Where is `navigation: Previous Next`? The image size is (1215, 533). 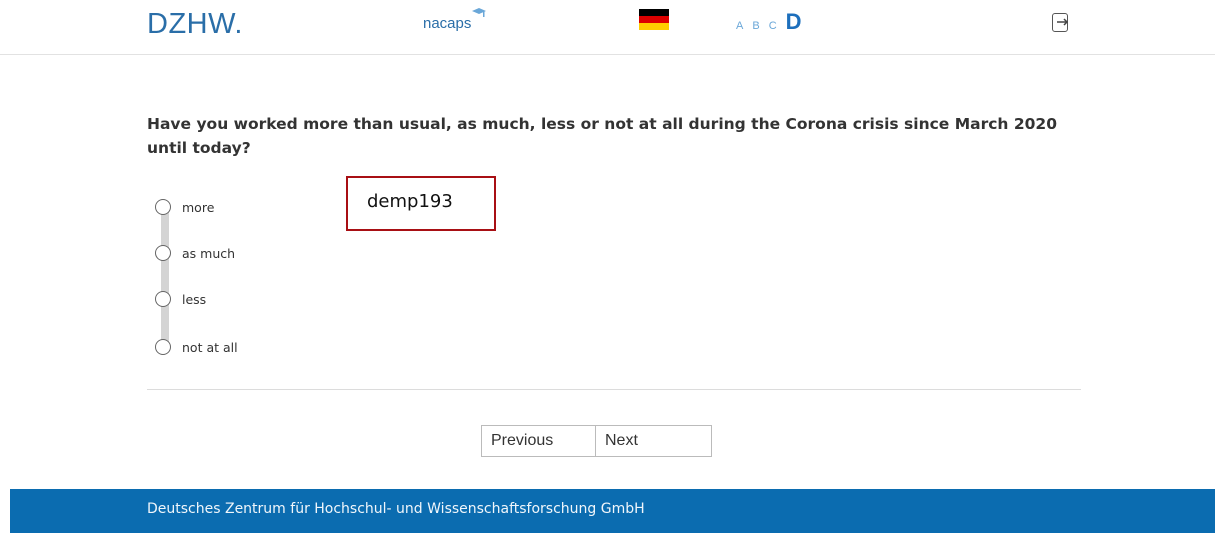 navigation: Previous Next is located at coordinates (596, 441).